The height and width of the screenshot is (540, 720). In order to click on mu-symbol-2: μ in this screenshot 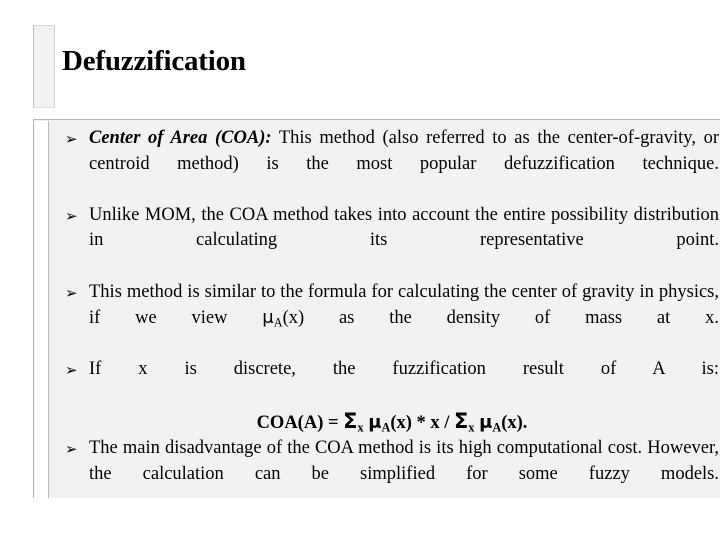, I will do `click(486, 422)`.